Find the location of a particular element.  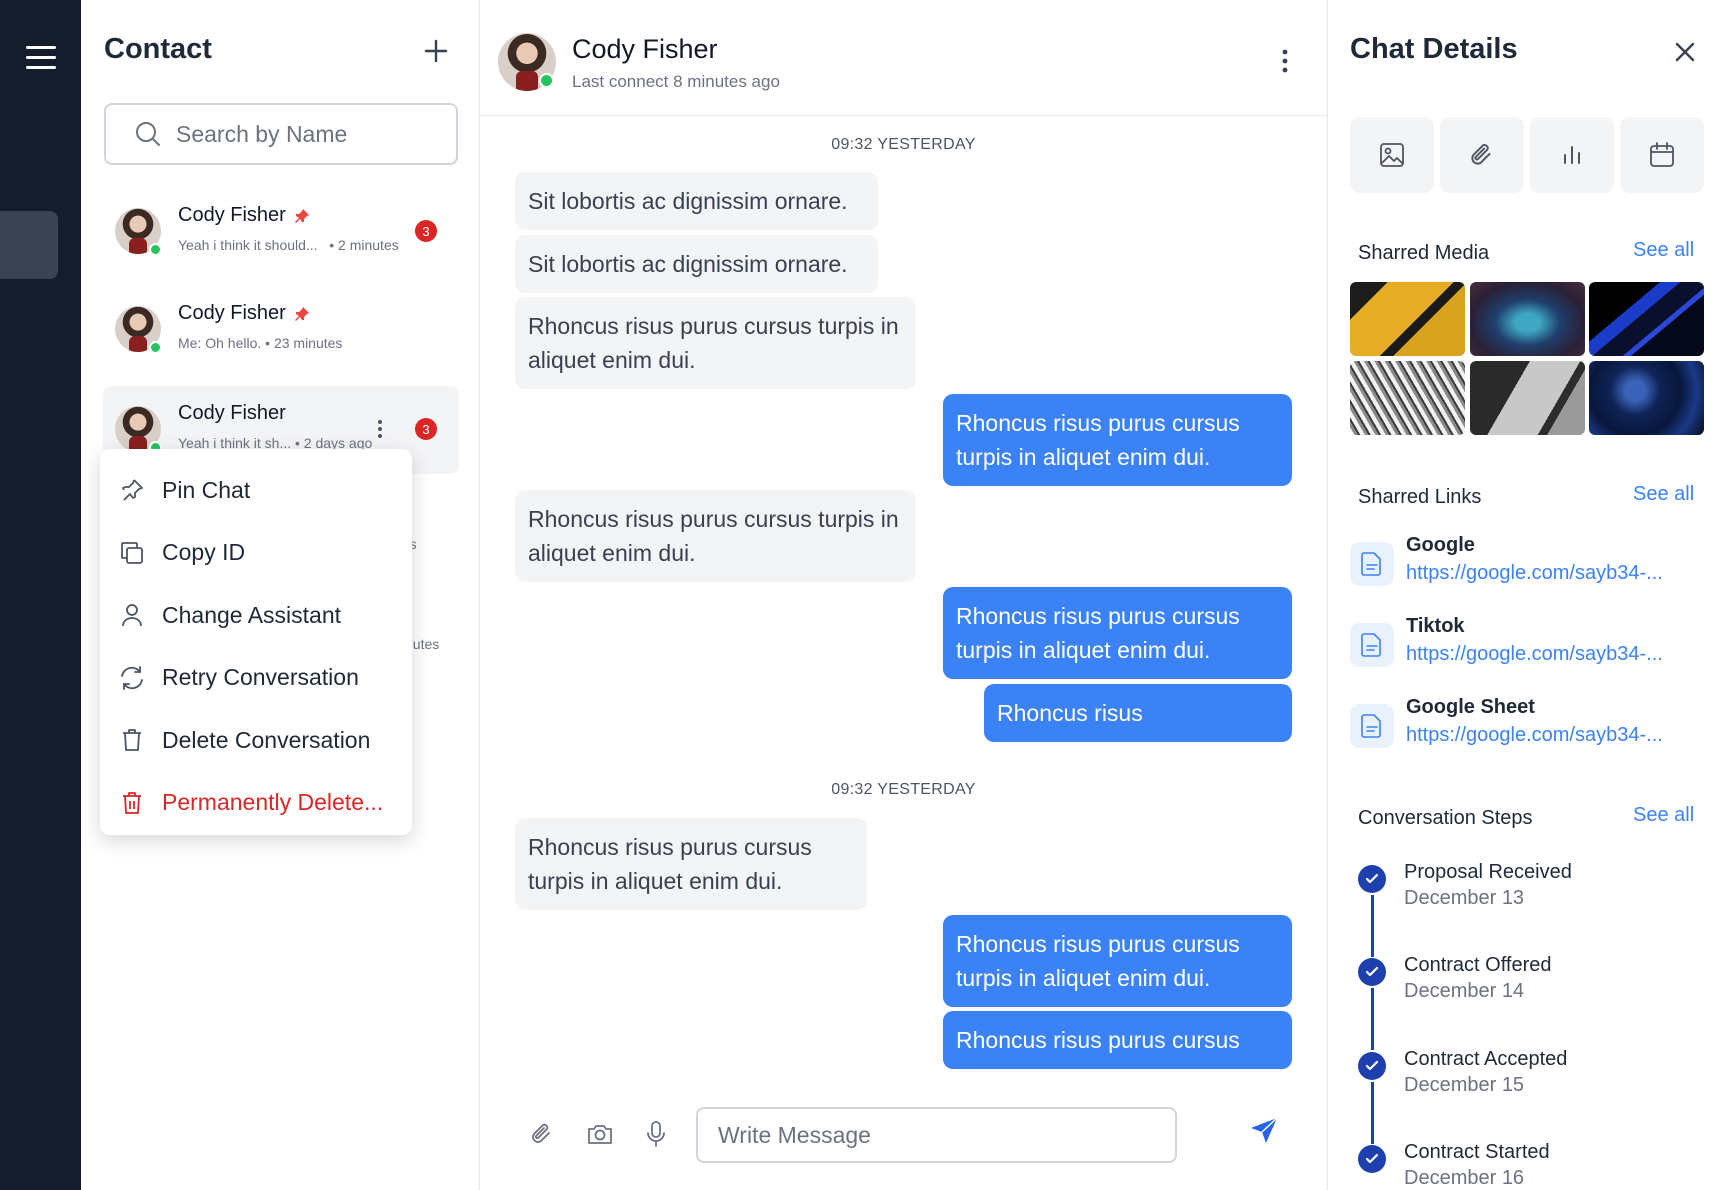

tool-files-button is located at coordinates (1482, 155).